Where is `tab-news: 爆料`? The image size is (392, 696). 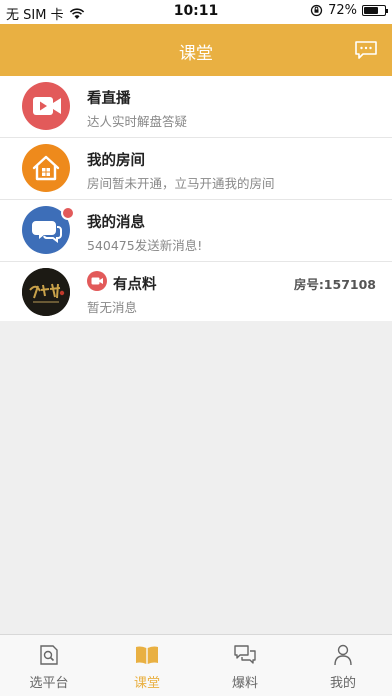
tab-news: 爆料 is located at coordinates (245, 665).